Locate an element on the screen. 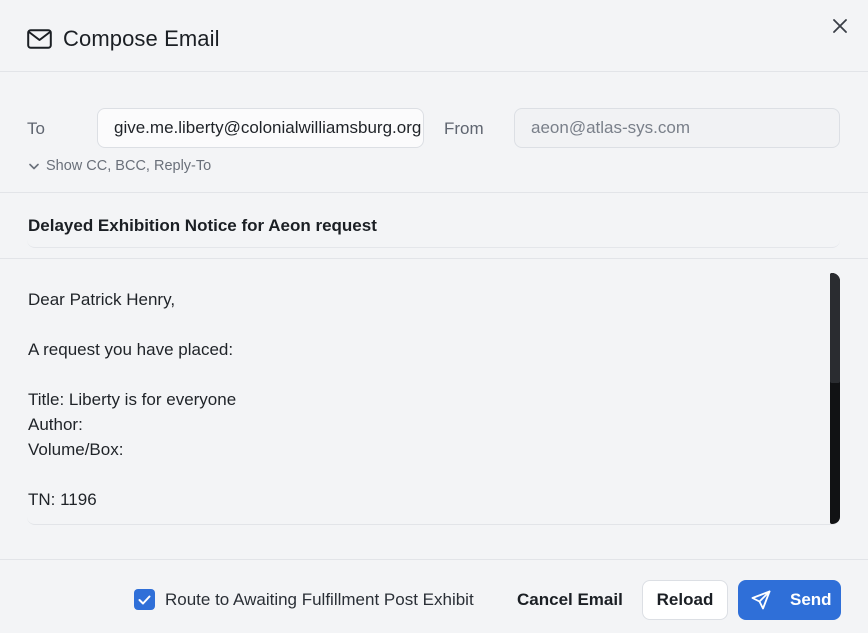  from-label: From is located at coordinates (464, 128).